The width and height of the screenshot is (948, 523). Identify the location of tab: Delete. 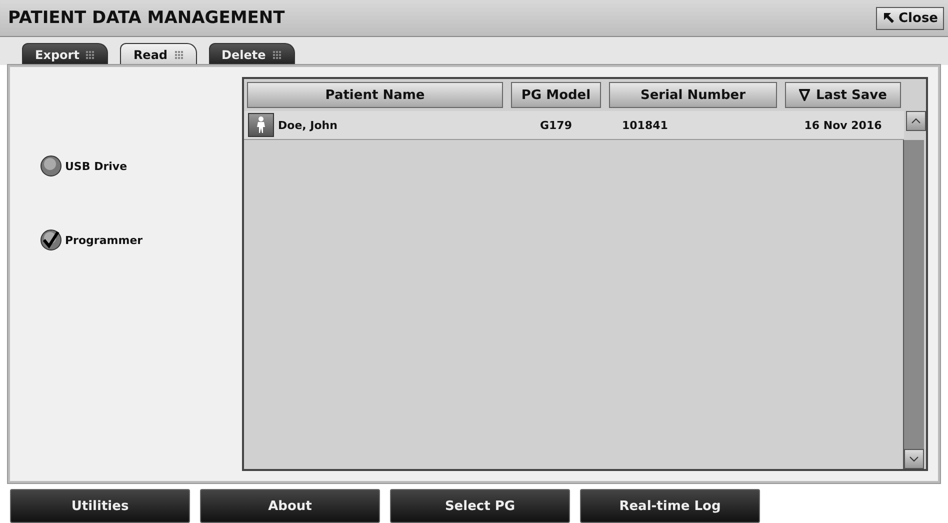
(251, 54).